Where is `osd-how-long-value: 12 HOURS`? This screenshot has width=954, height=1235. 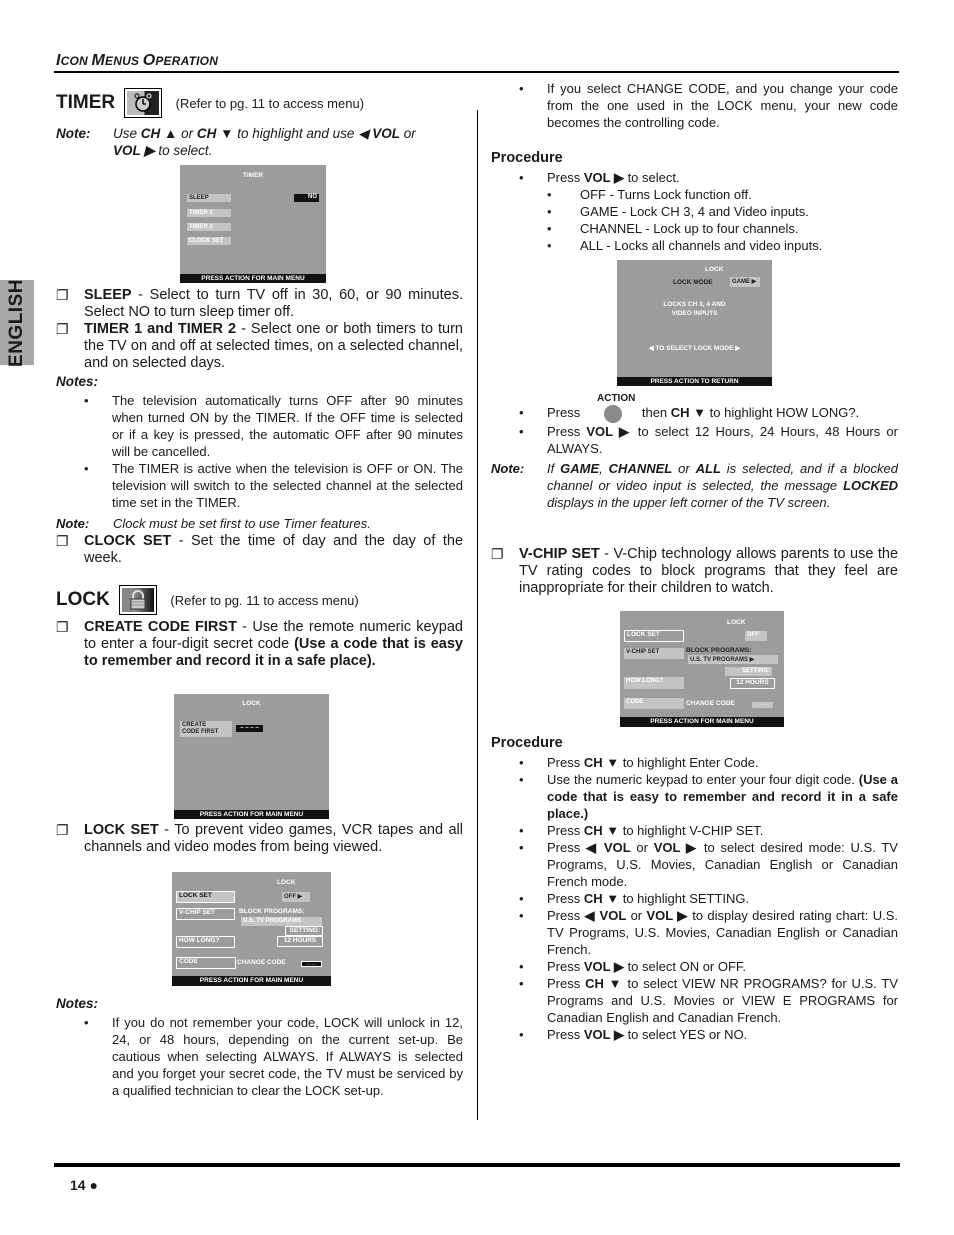
osd-how-long-value: 12 HOURS is located at coordinates (300, 941).